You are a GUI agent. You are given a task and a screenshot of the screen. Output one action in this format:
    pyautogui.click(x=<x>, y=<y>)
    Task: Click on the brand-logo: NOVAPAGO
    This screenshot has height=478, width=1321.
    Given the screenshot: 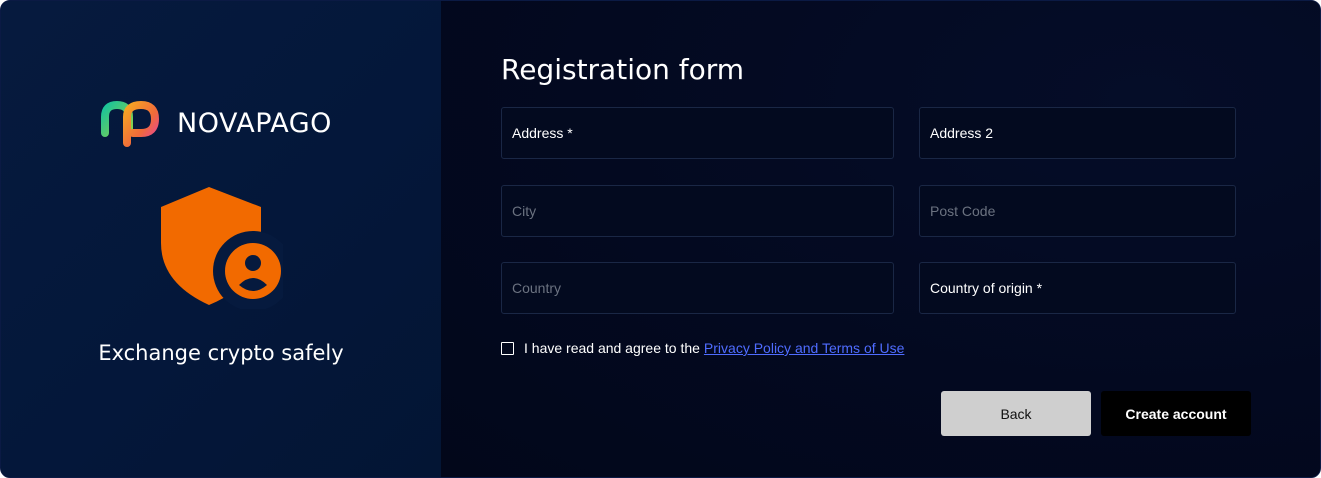 What is the action you would take?
    pyautogui.click(x=215, y=123)
    